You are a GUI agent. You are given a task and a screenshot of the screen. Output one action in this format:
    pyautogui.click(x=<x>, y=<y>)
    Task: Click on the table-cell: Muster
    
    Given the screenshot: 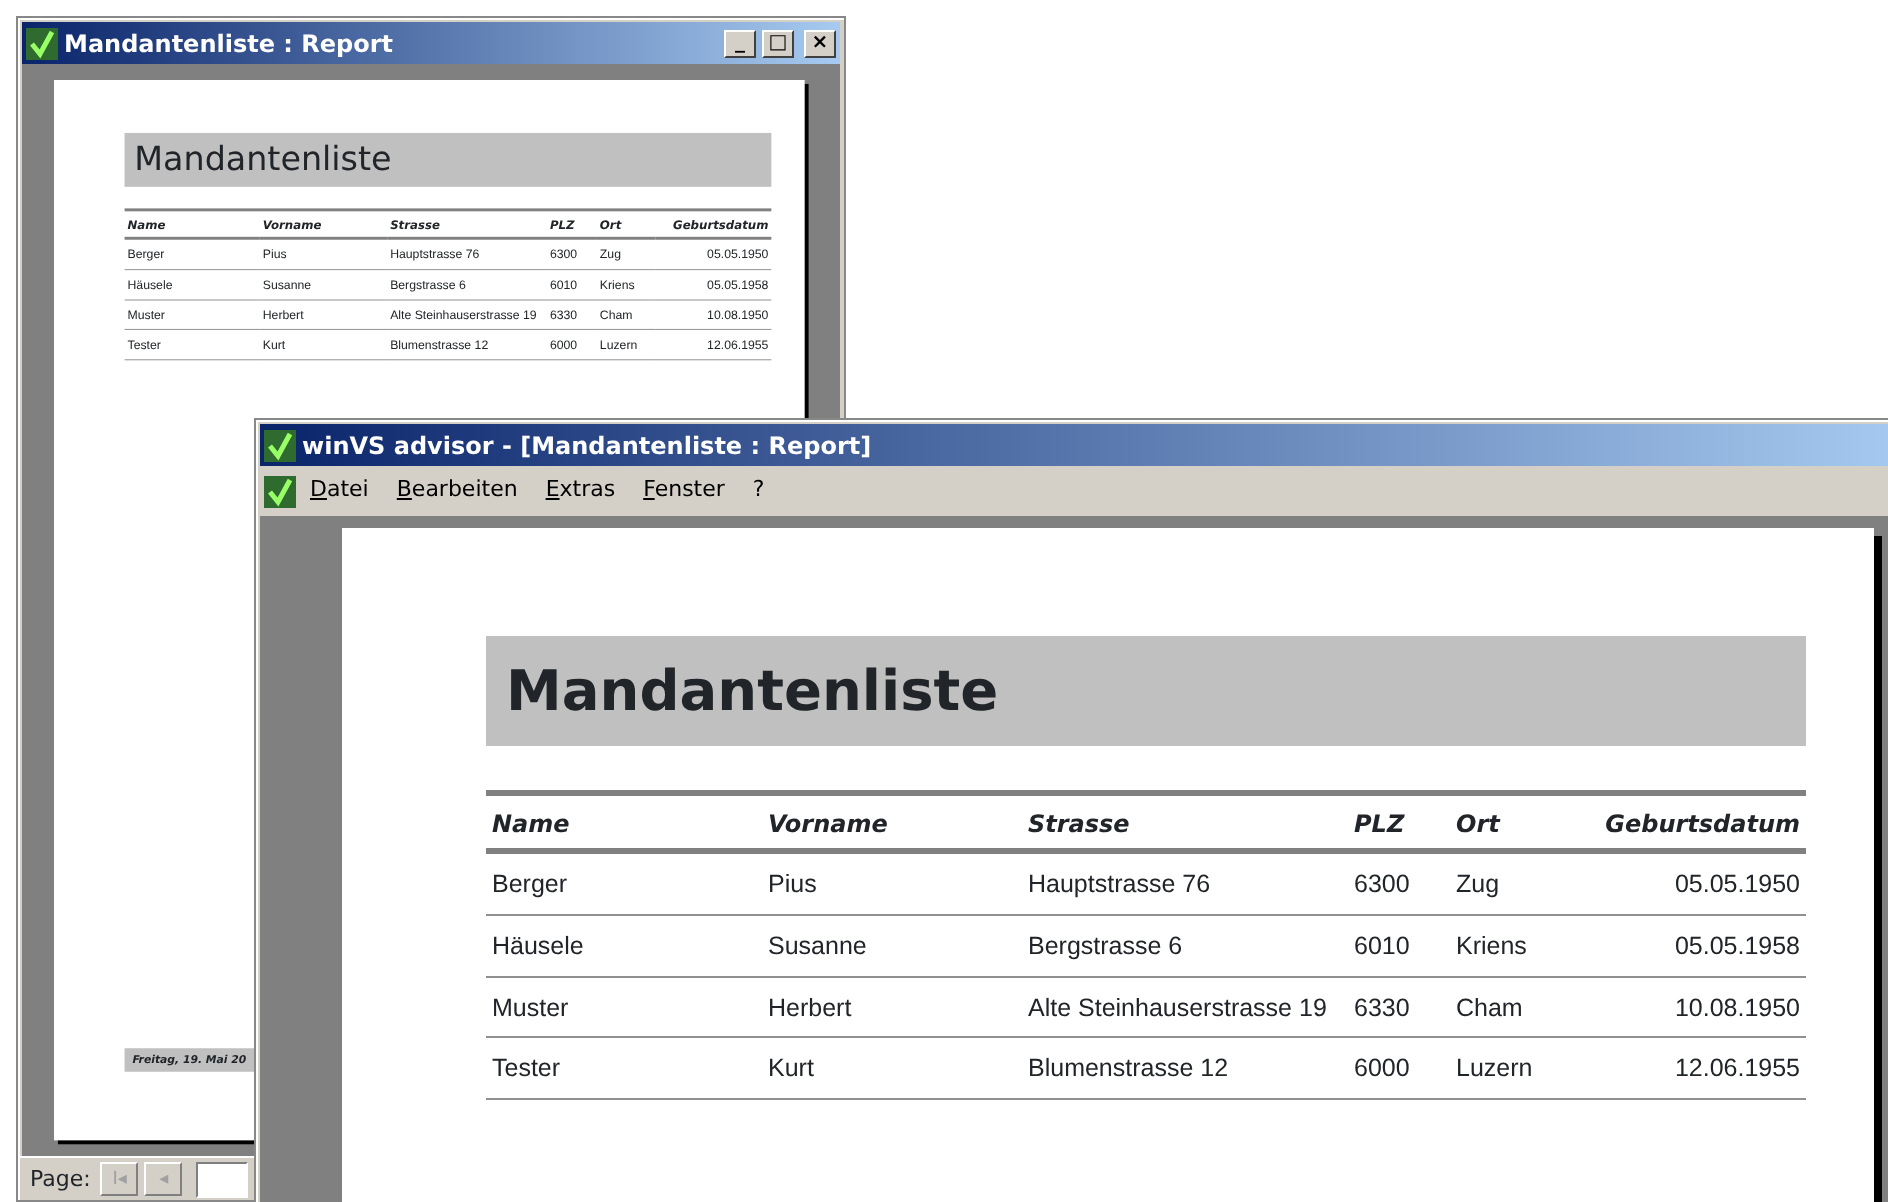 What is the action you would take?
    pyautogui.click(x=624, y=1008)
    